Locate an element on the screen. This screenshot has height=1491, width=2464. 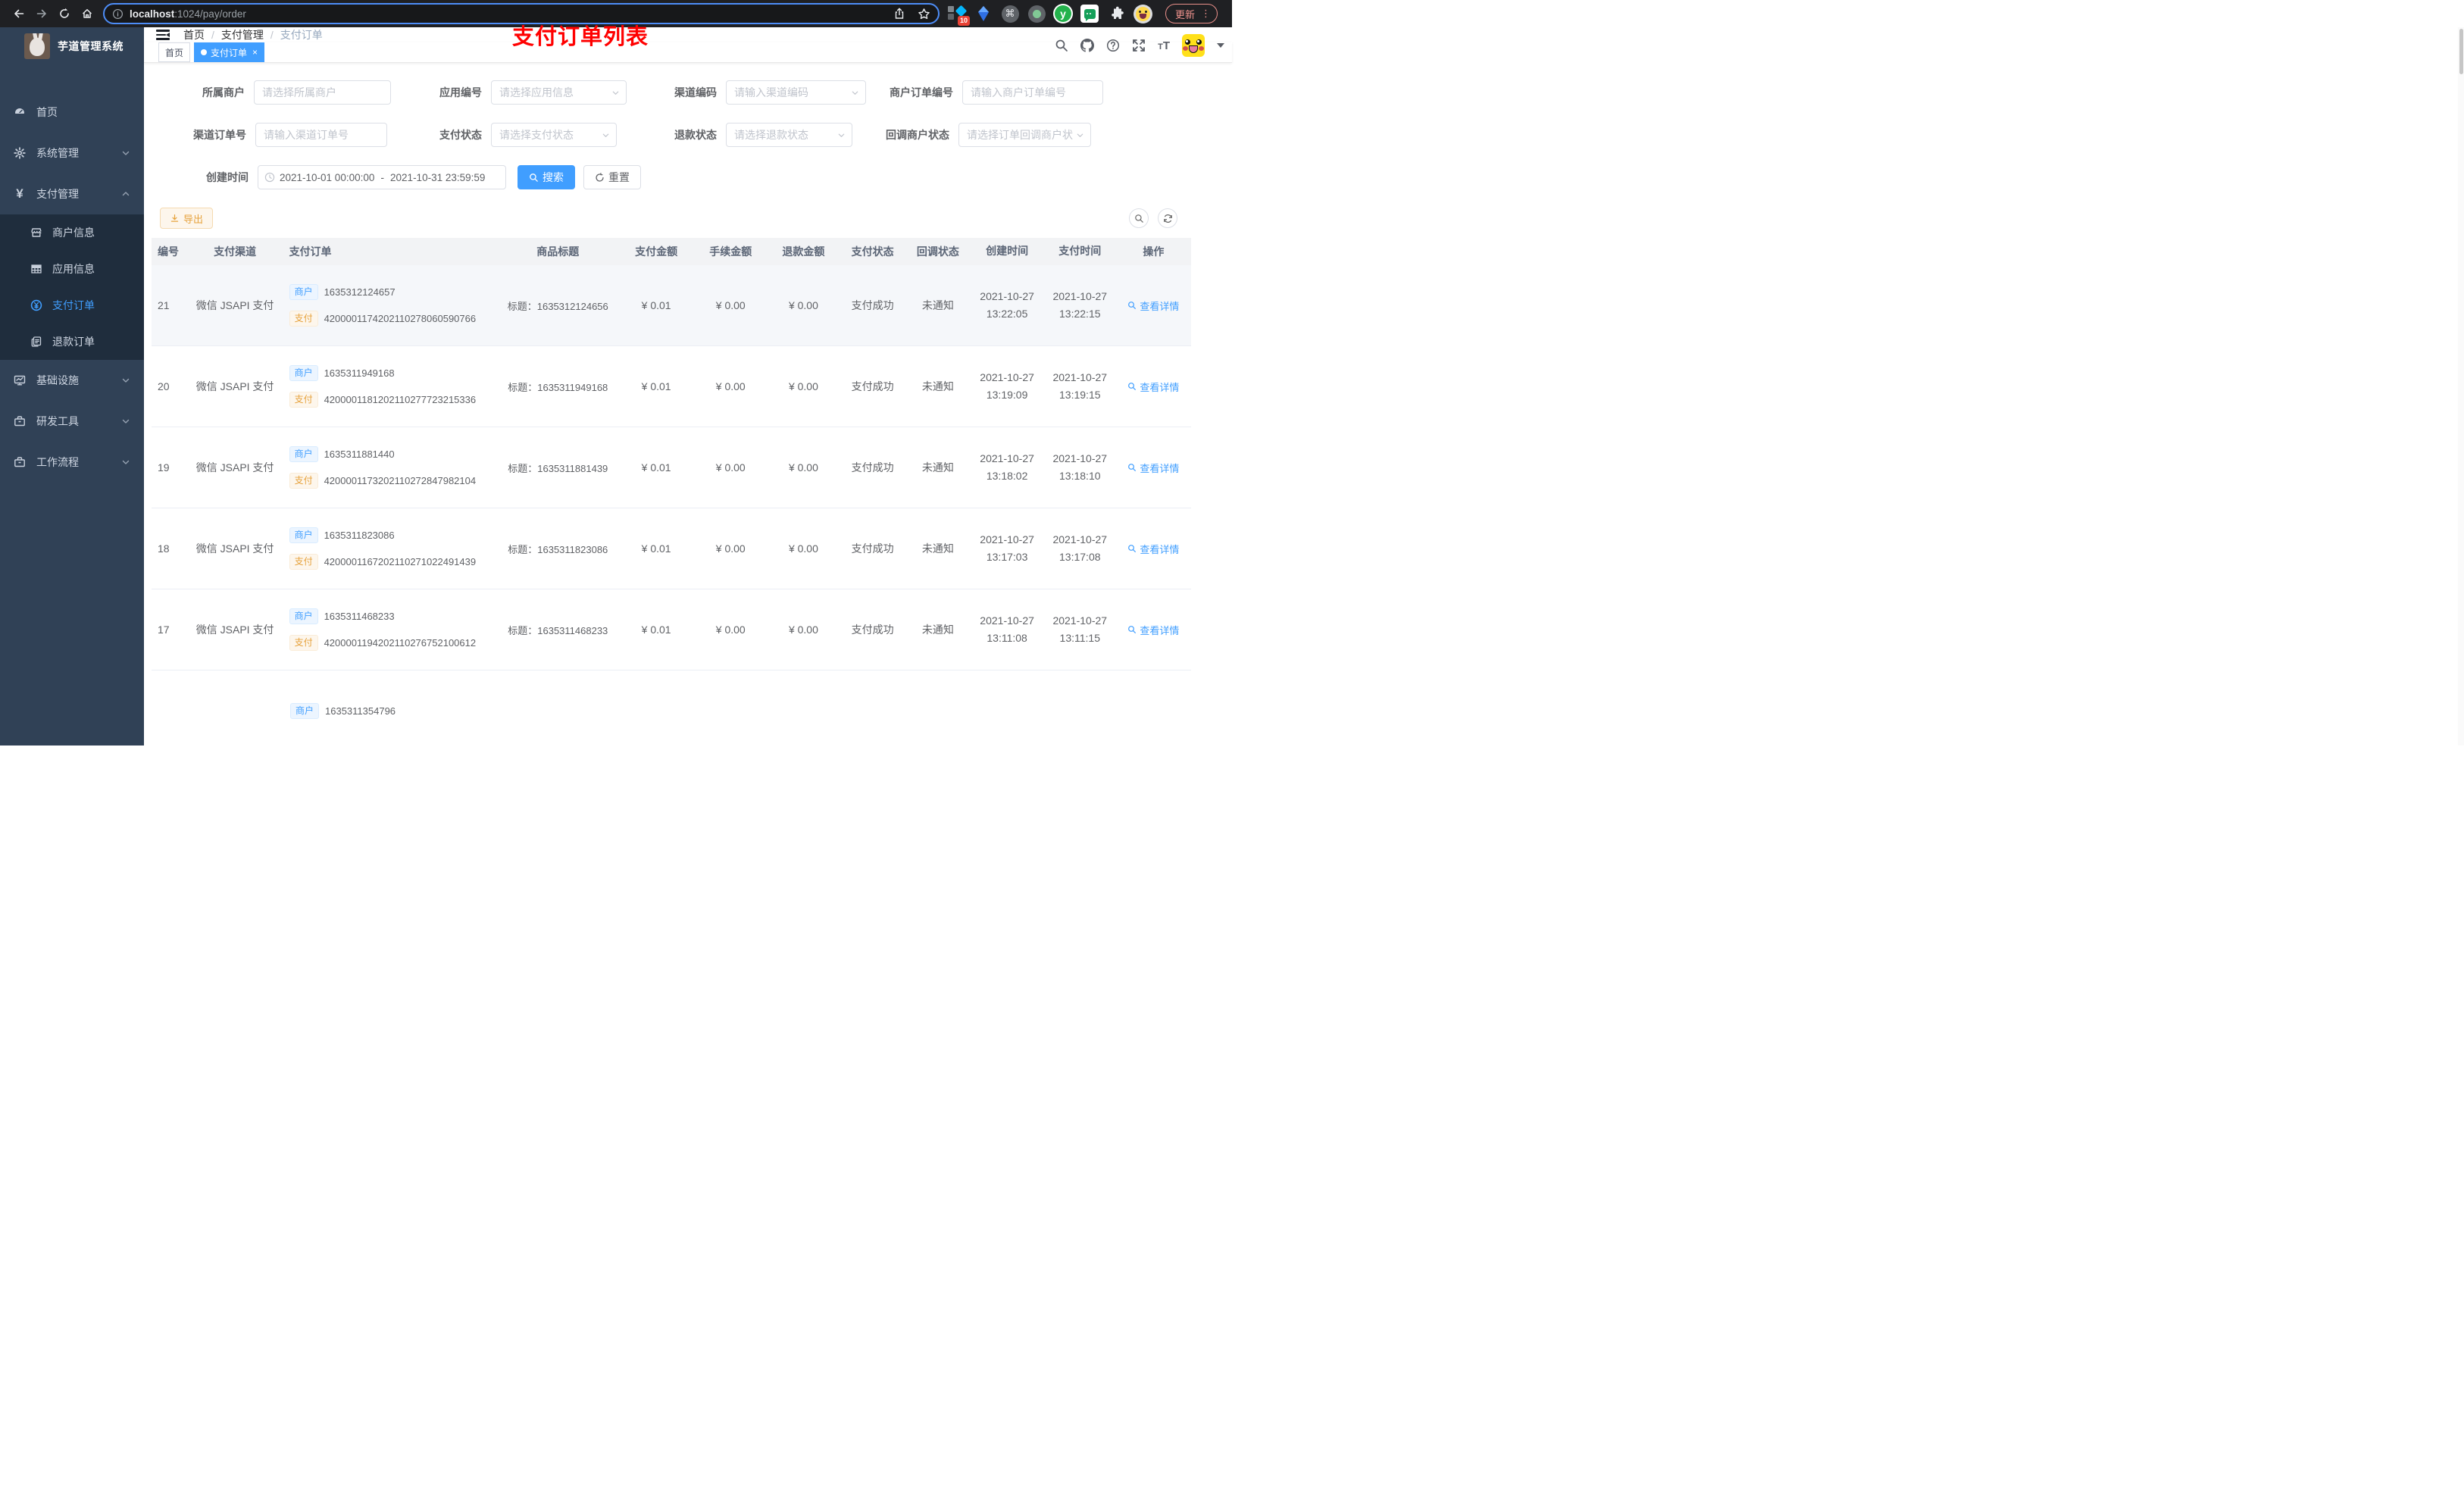
help-icon is located at coordinates (1113, 45).